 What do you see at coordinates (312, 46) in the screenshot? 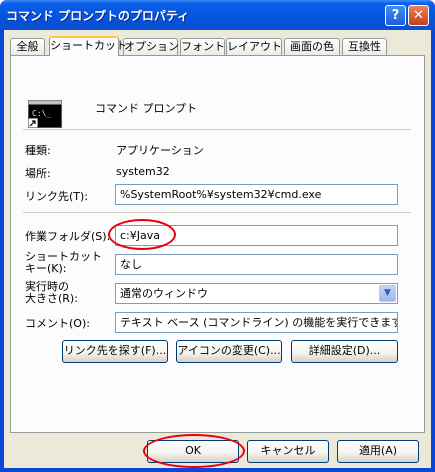
I see `tab-colors: 画面の色` at bounding box center [312, 46].